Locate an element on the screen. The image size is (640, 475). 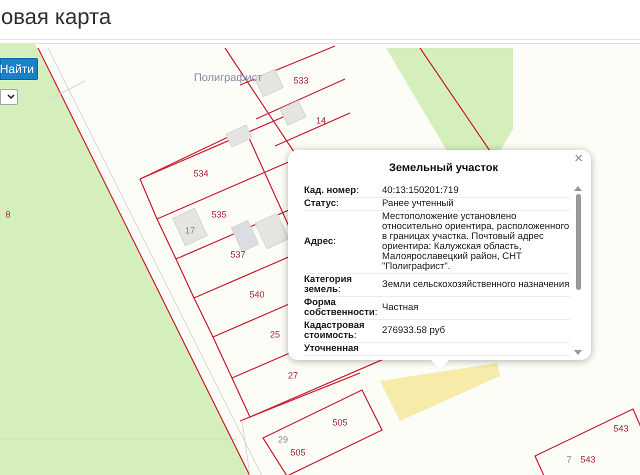
field-value: Земли сельскохозяйственного назначения is located at coordinates (476, 285).